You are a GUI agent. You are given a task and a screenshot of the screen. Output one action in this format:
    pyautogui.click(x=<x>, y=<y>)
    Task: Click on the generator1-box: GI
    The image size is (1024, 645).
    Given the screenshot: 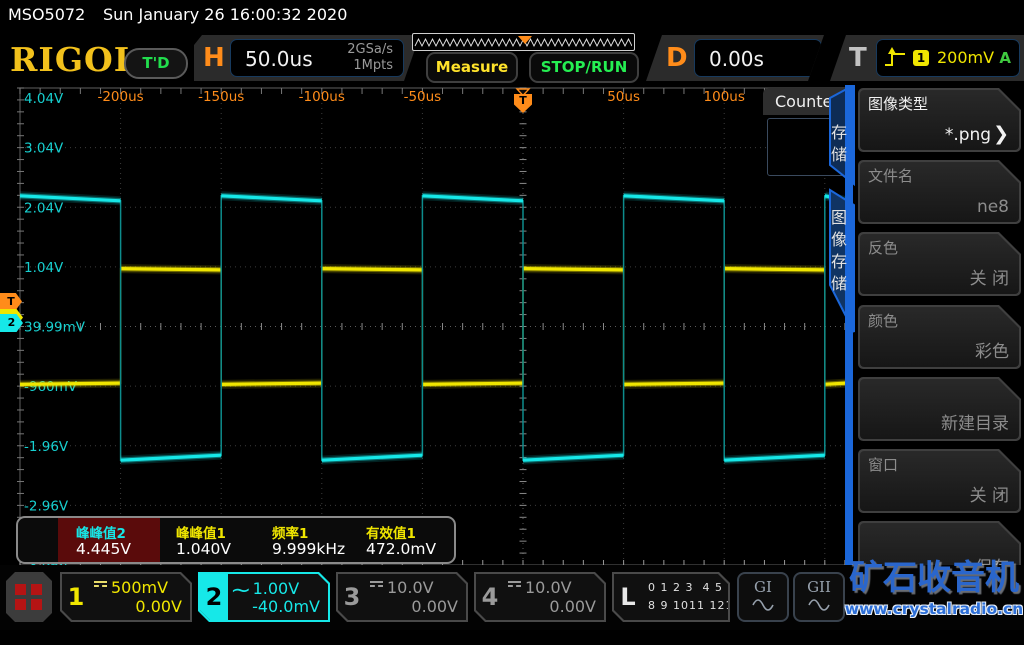 What is the action you would take?
    pyautogui.click(x=763, y=597)
    